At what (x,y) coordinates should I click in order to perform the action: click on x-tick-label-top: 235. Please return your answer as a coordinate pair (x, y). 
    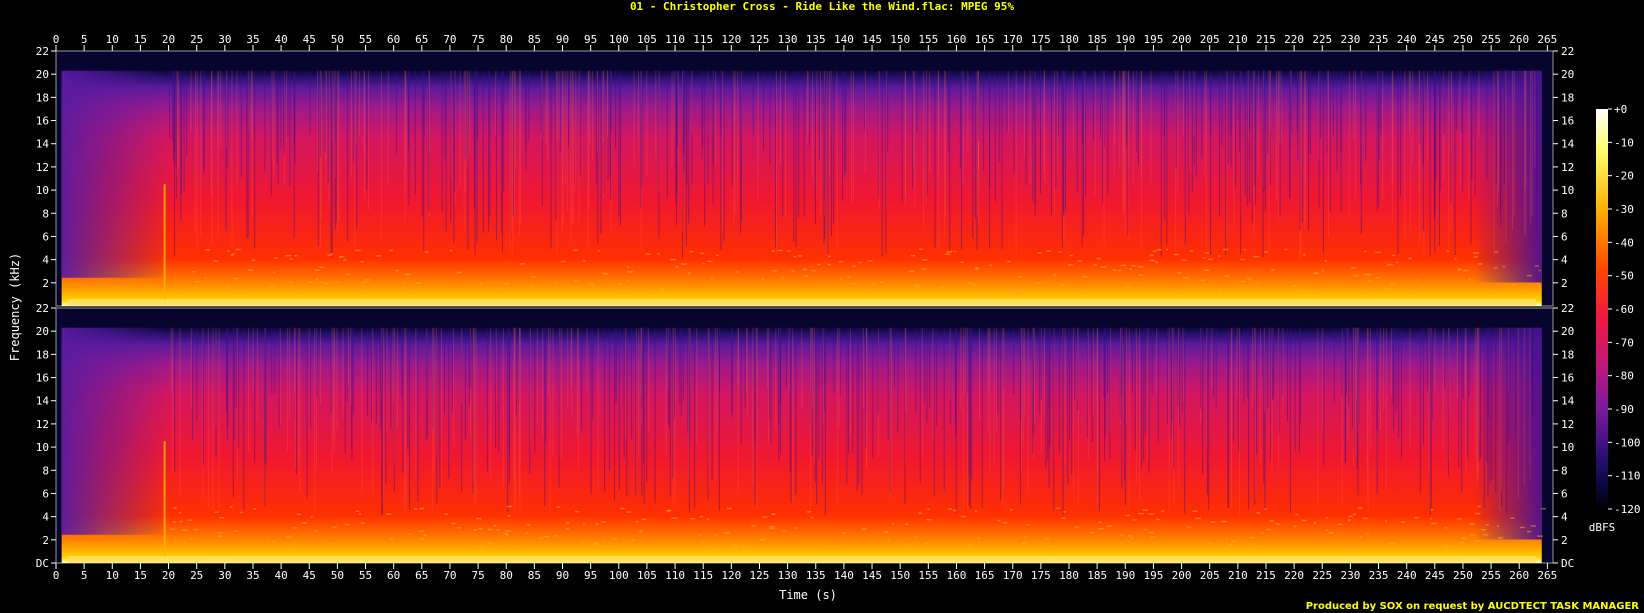
    Looking at the image, I should click on (1379, 39).